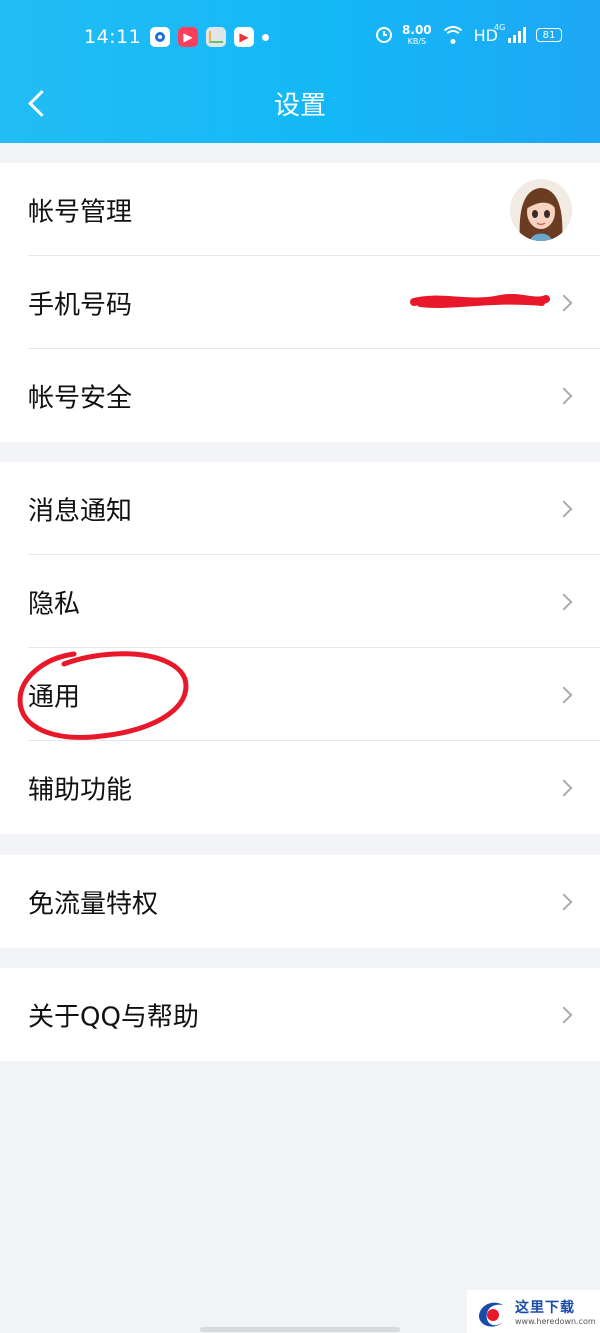  Describe the element at coordinates (384, 35) in the screenshot. I see `alarm-icon` at that location.